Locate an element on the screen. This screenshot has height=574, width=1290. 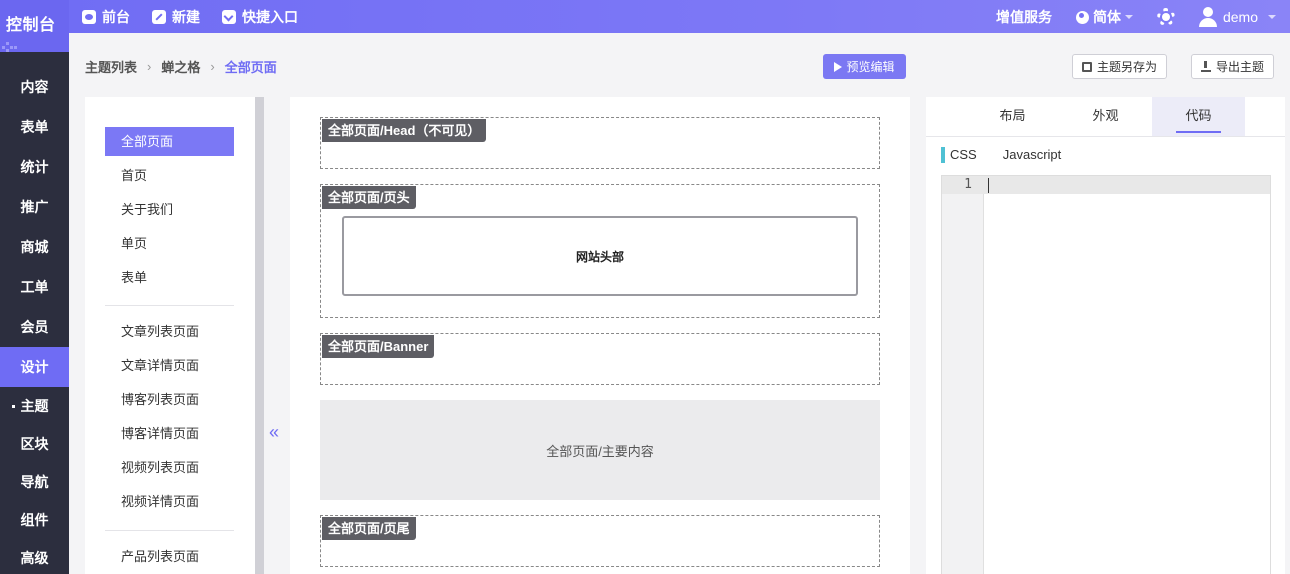
export-theme-button: 导出主题 is located at coordinates (1232, 66).